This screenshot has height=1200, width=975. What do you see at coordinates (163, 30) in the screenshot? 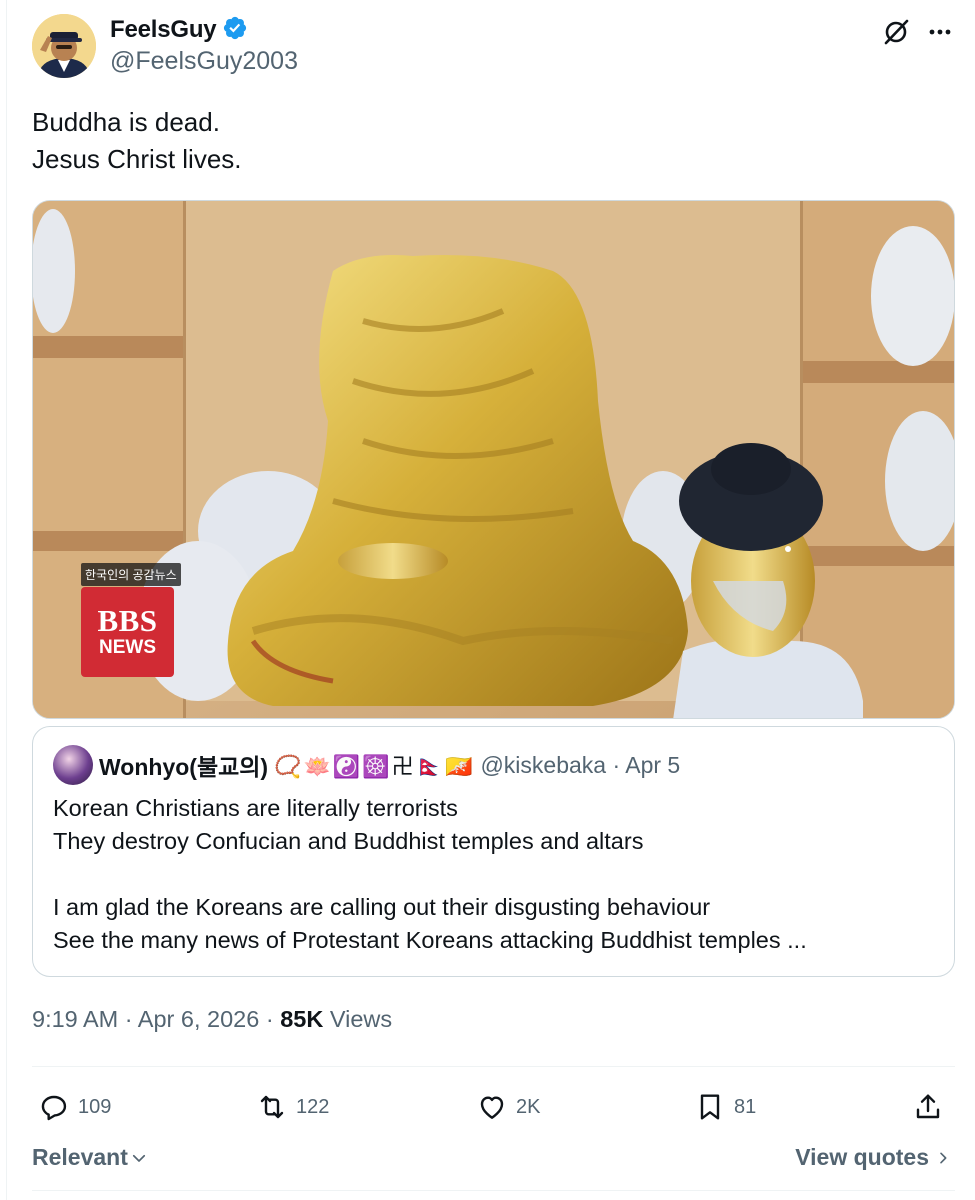
I see `author-display-name: FeelsGuy` at bounding box center [163, 30].